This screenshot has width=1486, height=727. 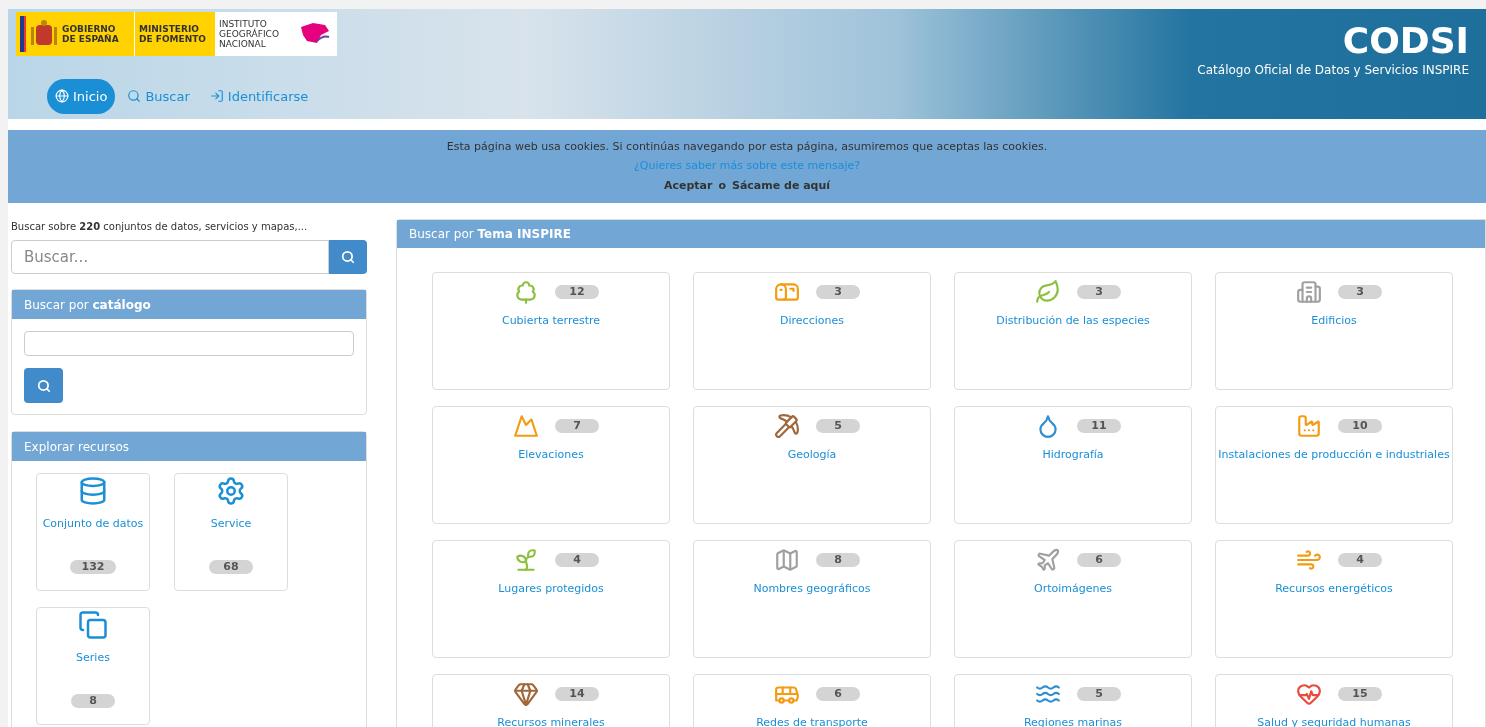 I want to click on theme-card: 7 Elevaciones, so click(x=551, y=465).